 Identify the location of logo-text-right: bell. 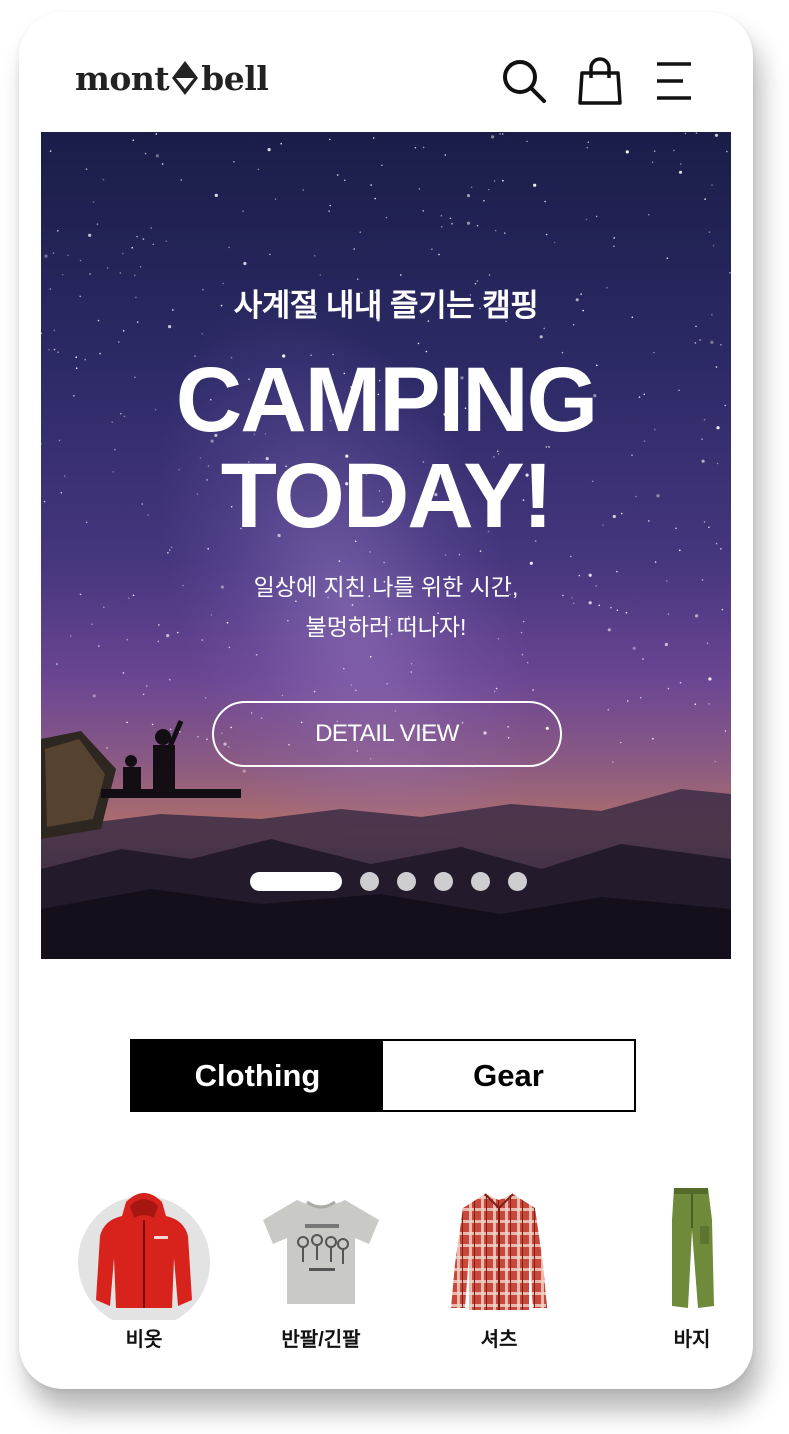
(235, 78).